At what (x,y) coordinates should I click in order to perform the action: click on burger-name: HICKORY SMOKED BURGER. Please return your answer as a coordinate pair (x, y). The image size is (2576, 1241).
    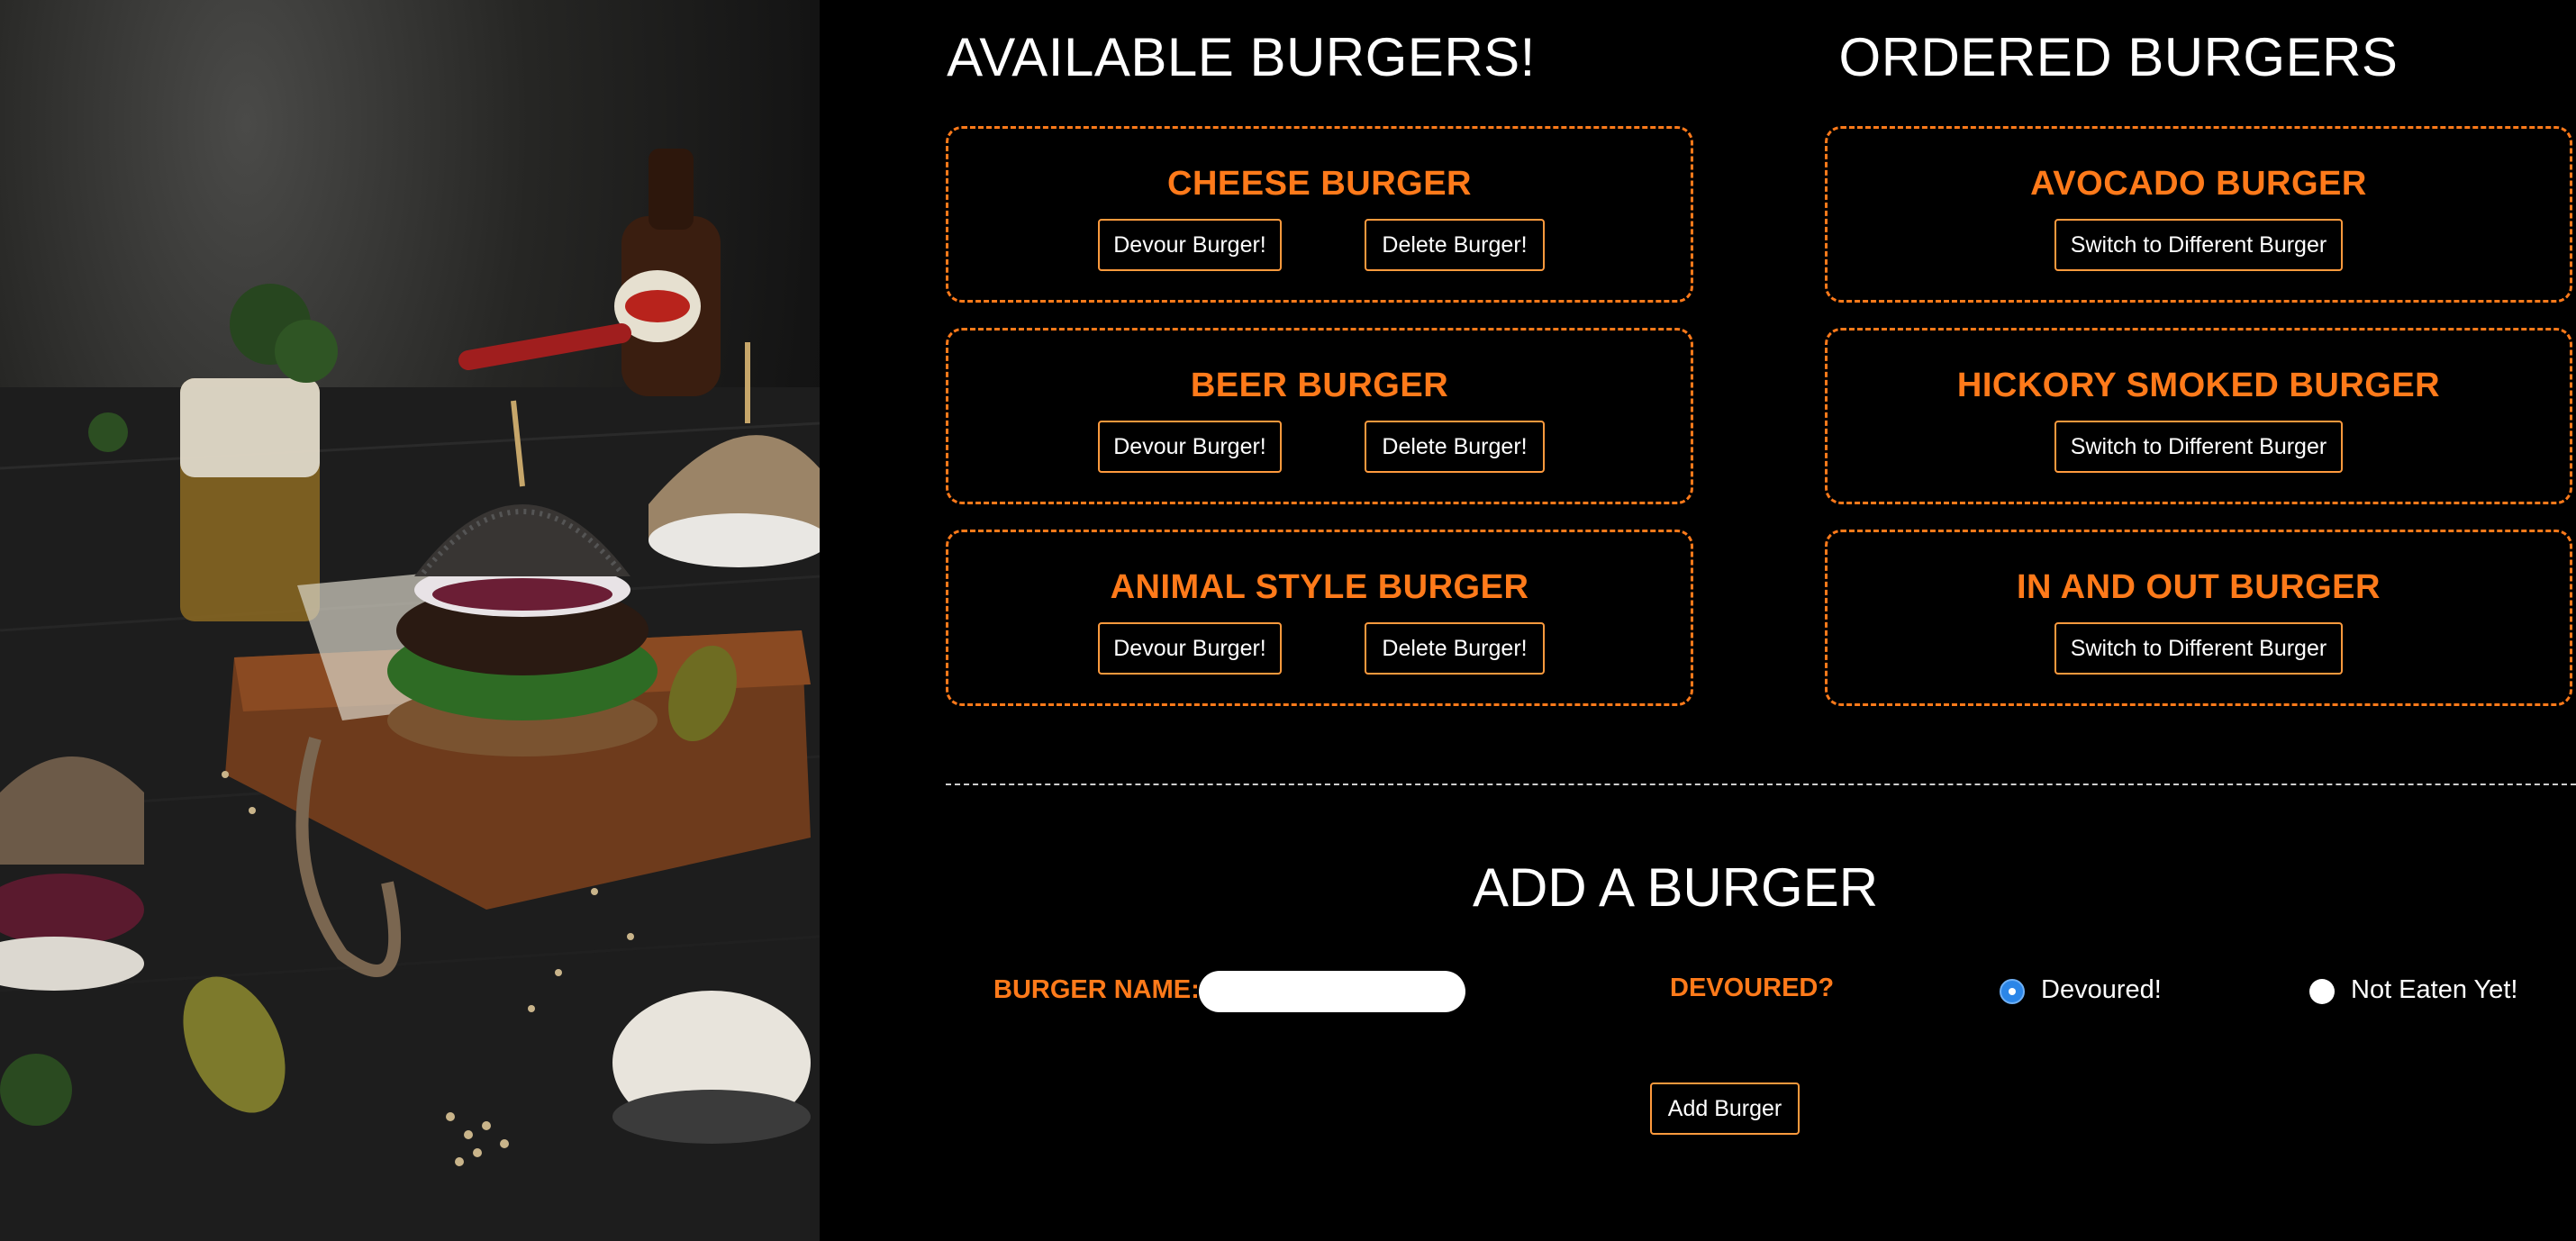
    Looking at the image, I should click on (2198, 385).